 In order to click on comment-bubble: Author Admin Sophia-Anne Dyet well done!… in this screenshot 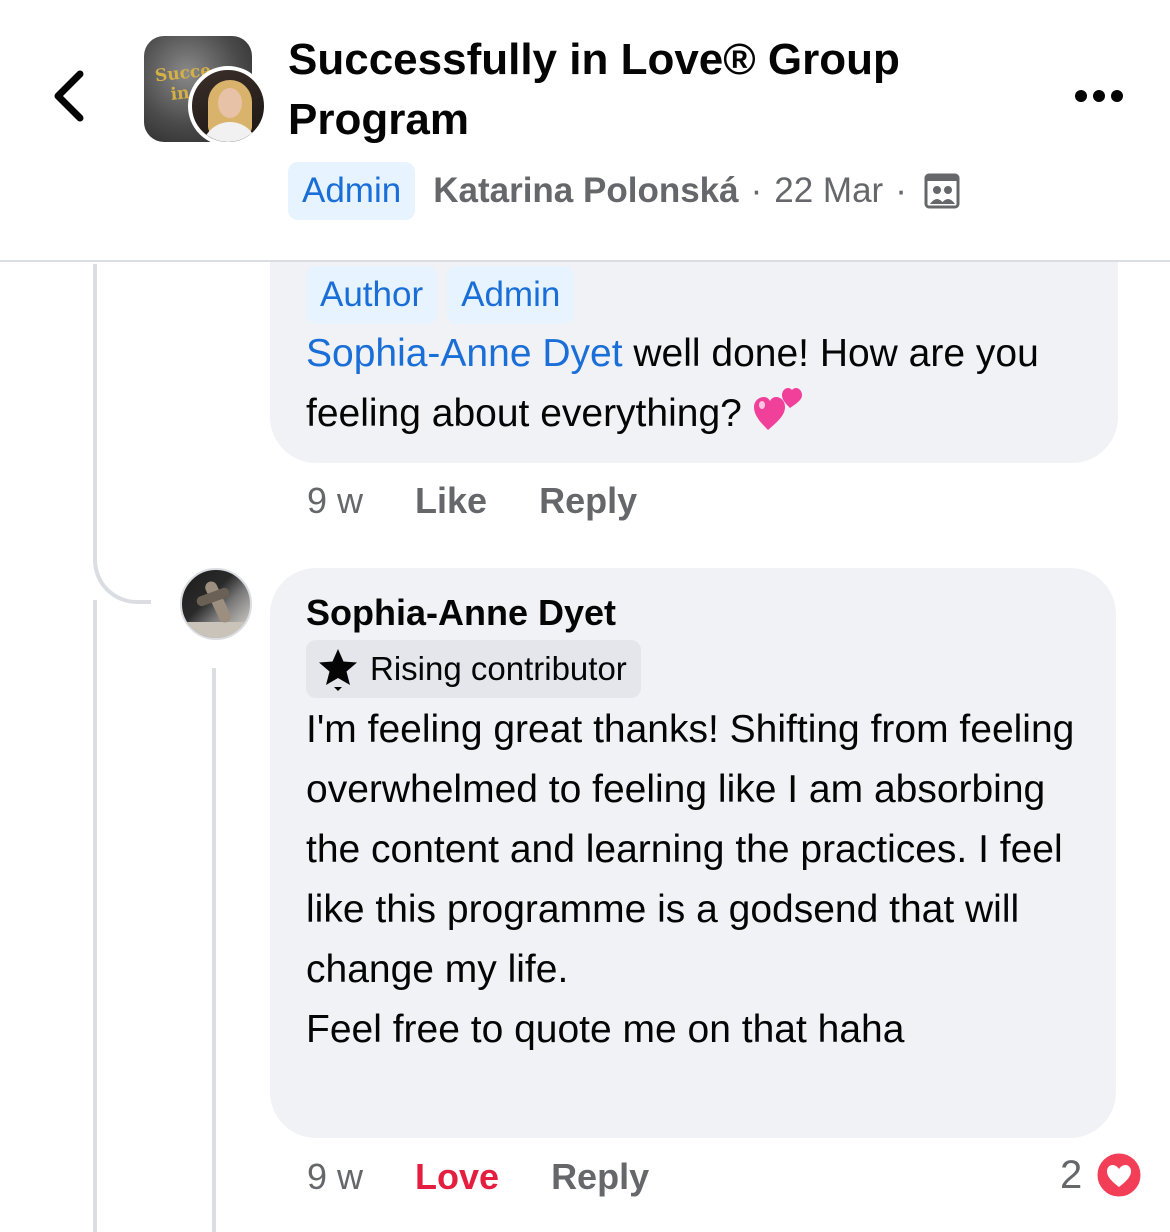, I will do `click(694, 346)`.